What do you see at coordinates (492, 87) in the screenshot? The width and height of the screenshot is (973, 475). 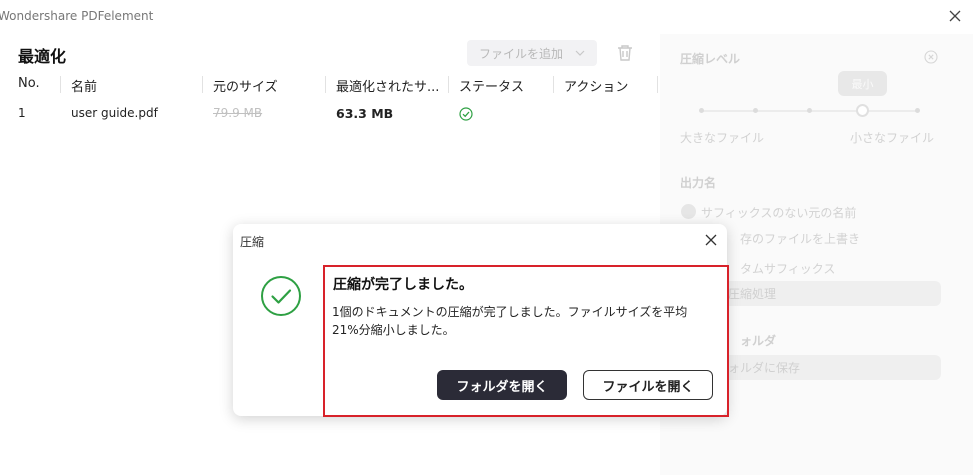 I see `column-status: ステータス` at bounding box center [492, 87].